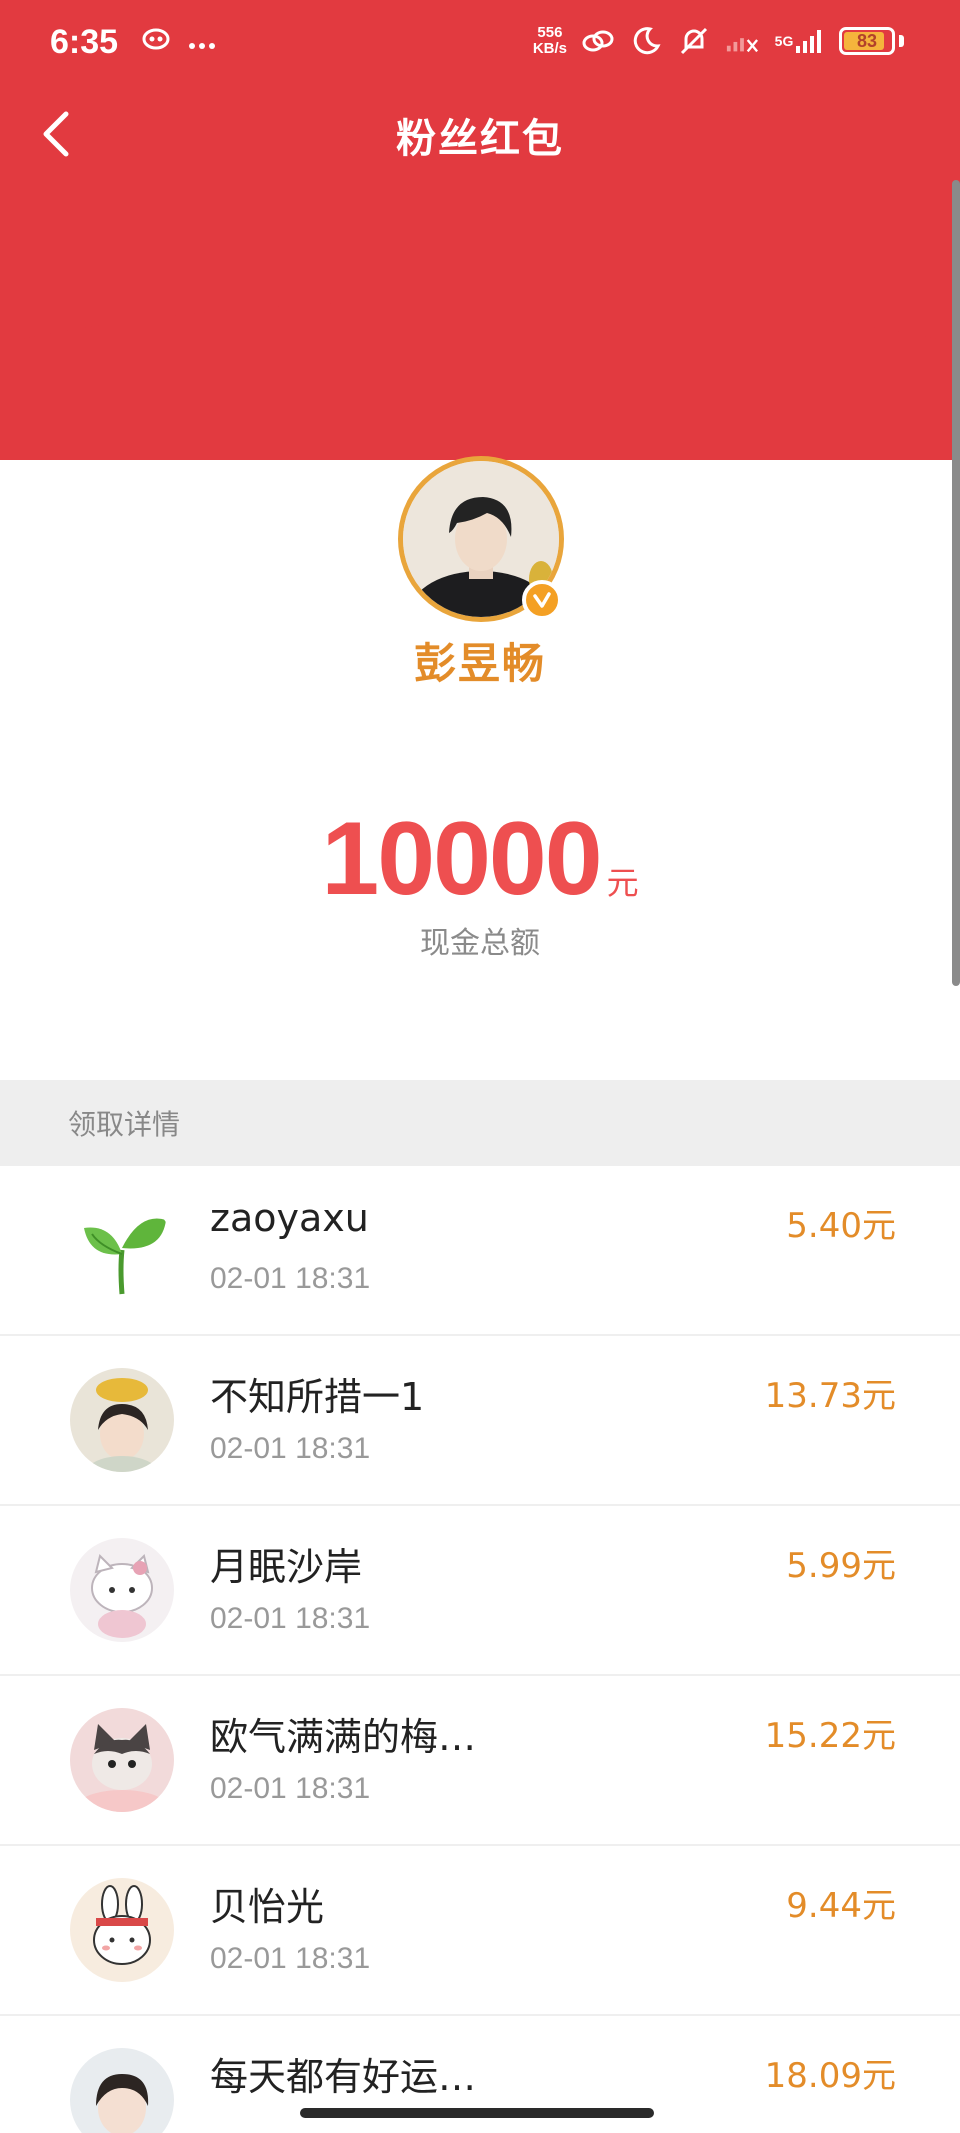 The height and width of the screenshot is (2133, 960). I want to click on status-time: 6:35, so click(84, 41).